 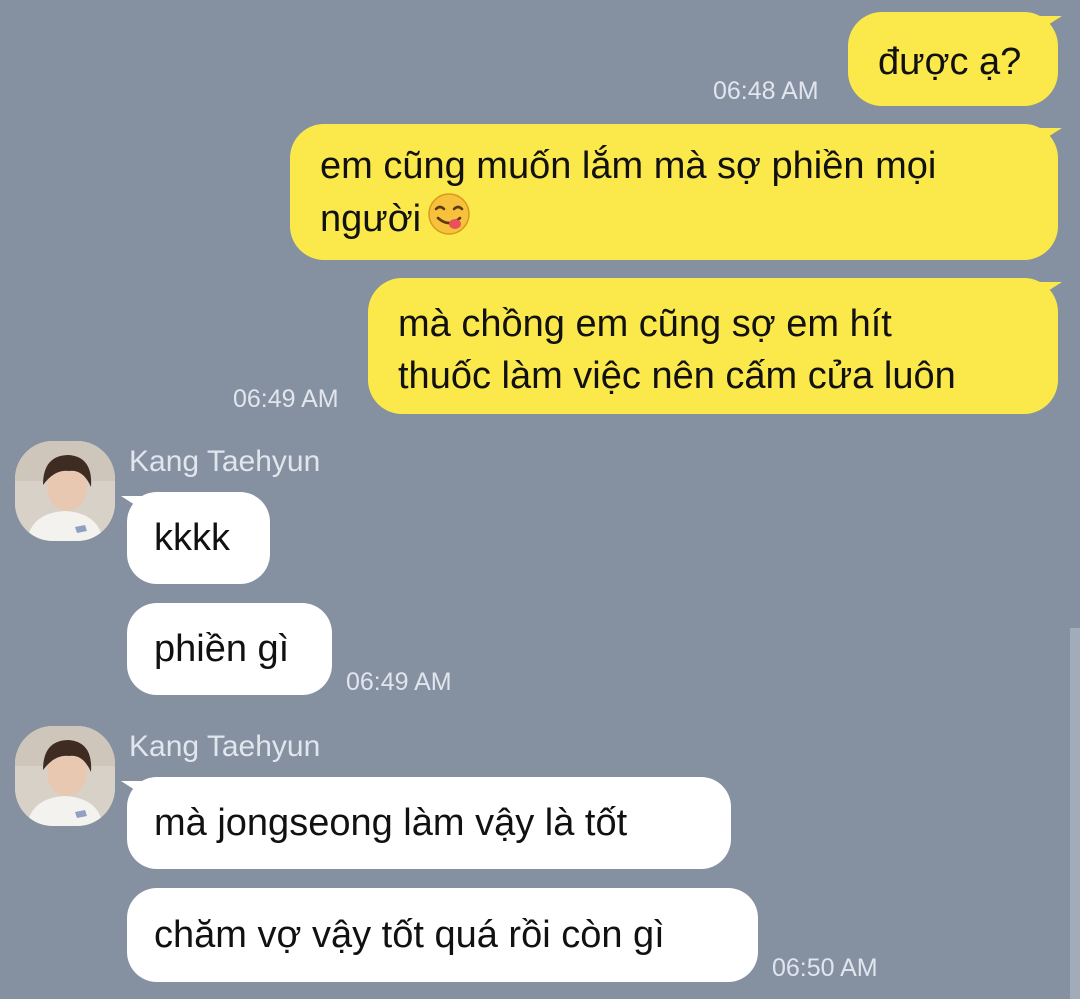 I want to click on message-text: được ạ?, so click(x=950, y=62).